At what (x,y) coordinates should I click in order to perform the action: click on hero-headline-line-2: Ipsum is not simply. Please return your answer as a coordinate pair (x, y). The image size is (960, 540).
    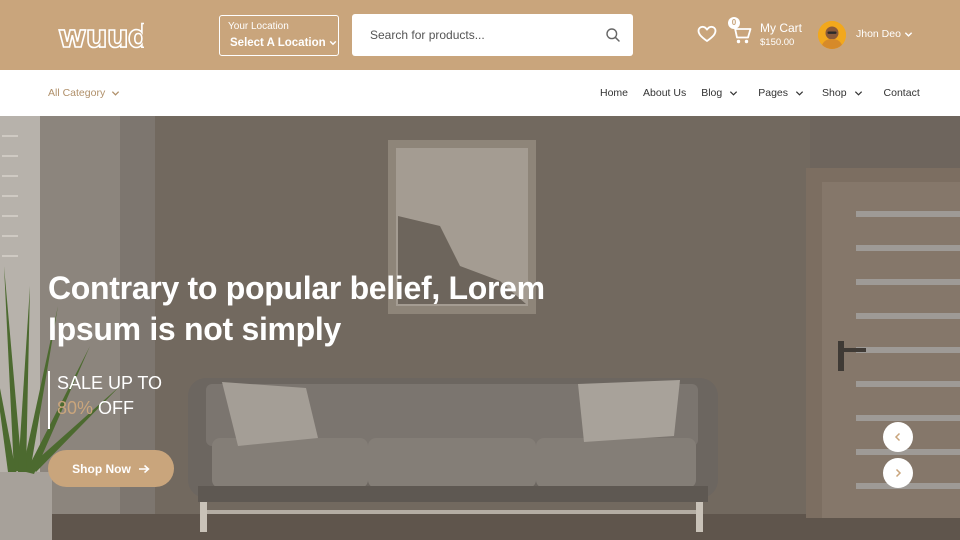
    Looking at the image, I should click on (195, 329).